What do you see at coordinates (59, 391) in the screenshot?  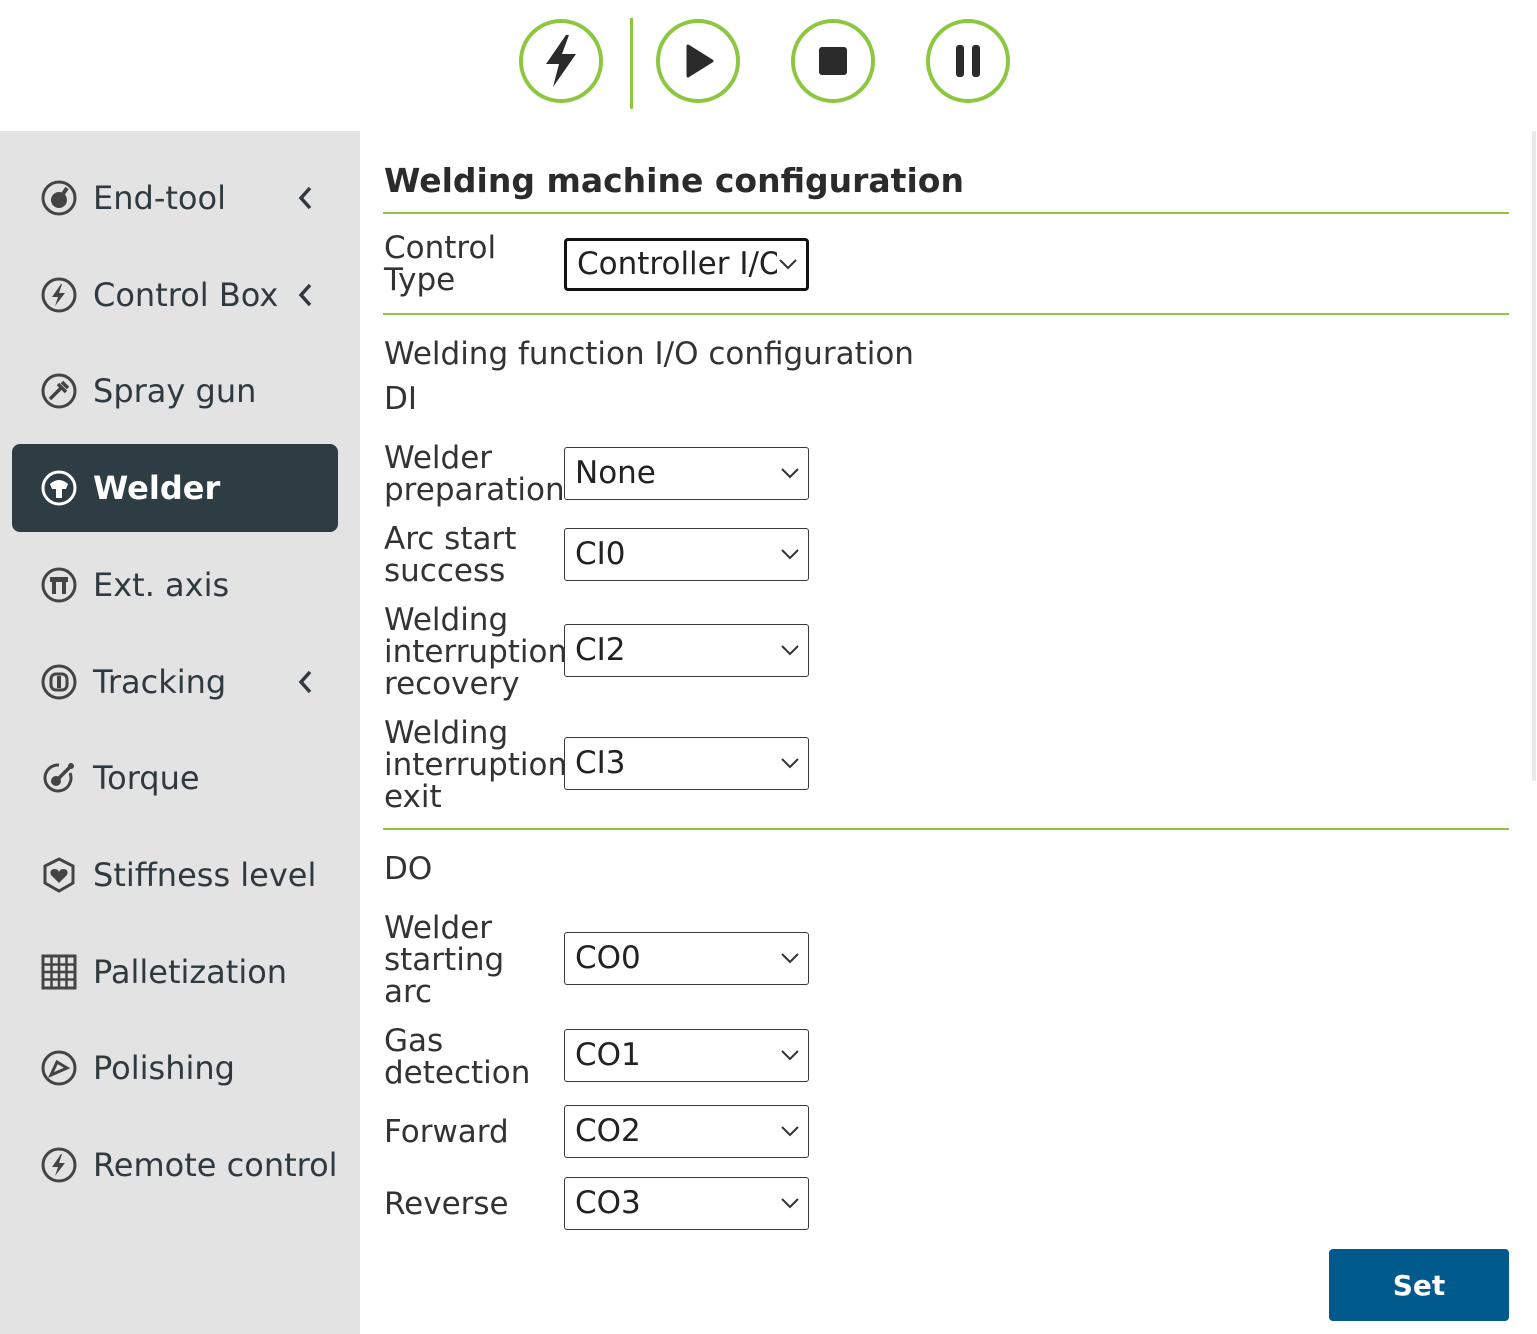 I see `spray-gun-icon` at bounding box center [59, 391].